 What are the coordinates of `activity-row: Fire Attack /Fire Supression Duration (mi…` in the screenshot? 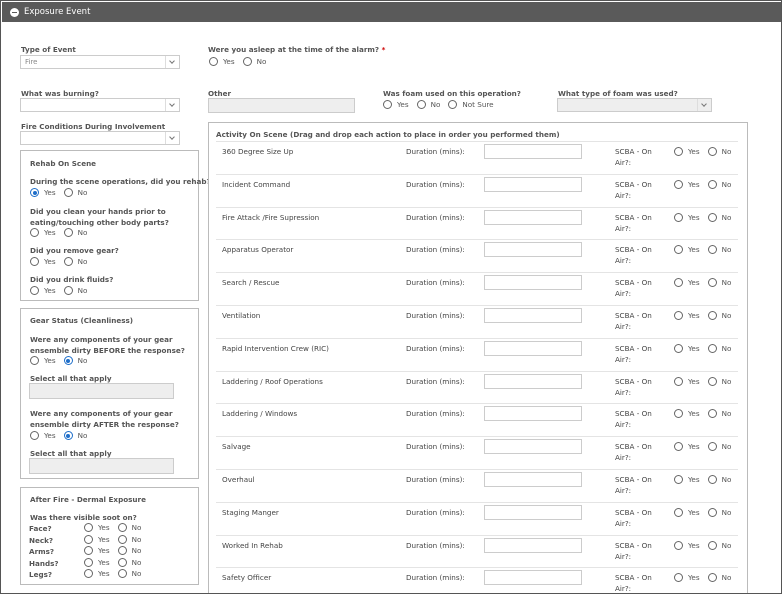 It's located at (477, 223).